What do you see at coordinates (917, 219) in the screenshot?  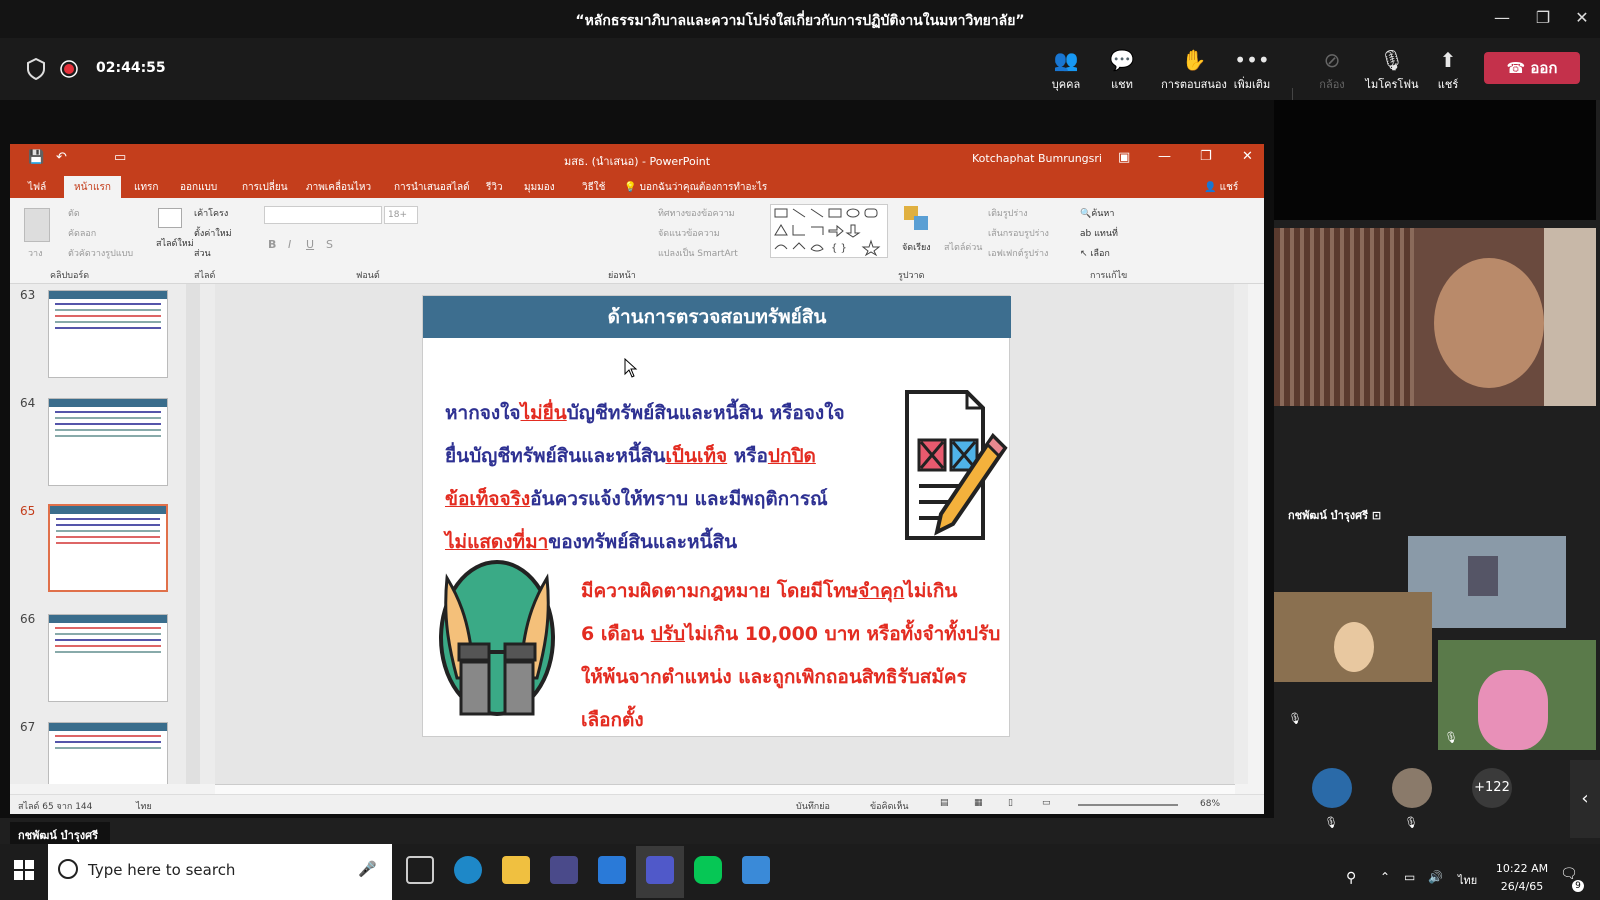 I see `arrange-icon` at bounding box center [917, 219].